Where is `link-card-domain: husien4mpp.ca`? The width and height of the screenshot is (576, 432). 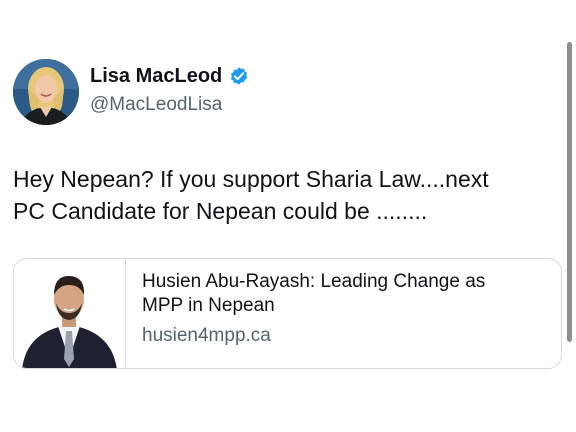
link-card-domain: husien4mpp.ca is located at coordinates (206, 335).